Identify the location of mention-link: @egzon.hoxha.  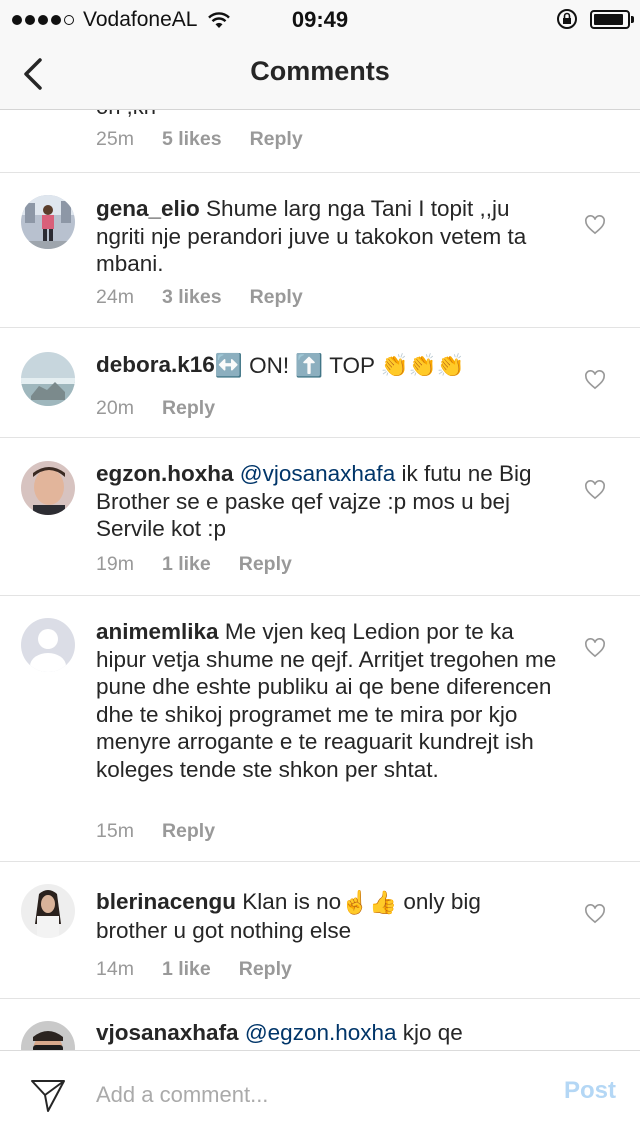
(318, 1032).